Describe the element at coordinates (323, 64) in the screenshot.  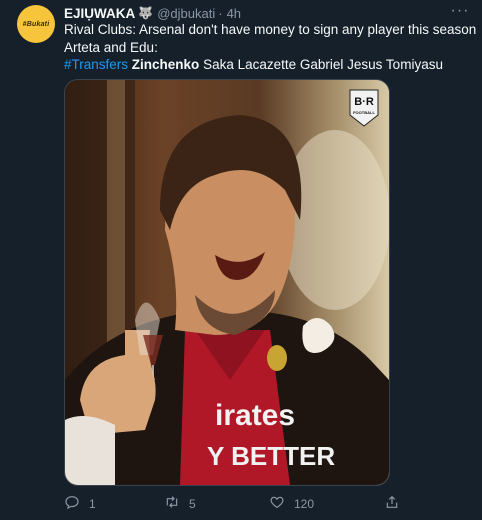
I see `player-list: Saka Lacazette Gabriel Jesus Tomiyasu` at that location.